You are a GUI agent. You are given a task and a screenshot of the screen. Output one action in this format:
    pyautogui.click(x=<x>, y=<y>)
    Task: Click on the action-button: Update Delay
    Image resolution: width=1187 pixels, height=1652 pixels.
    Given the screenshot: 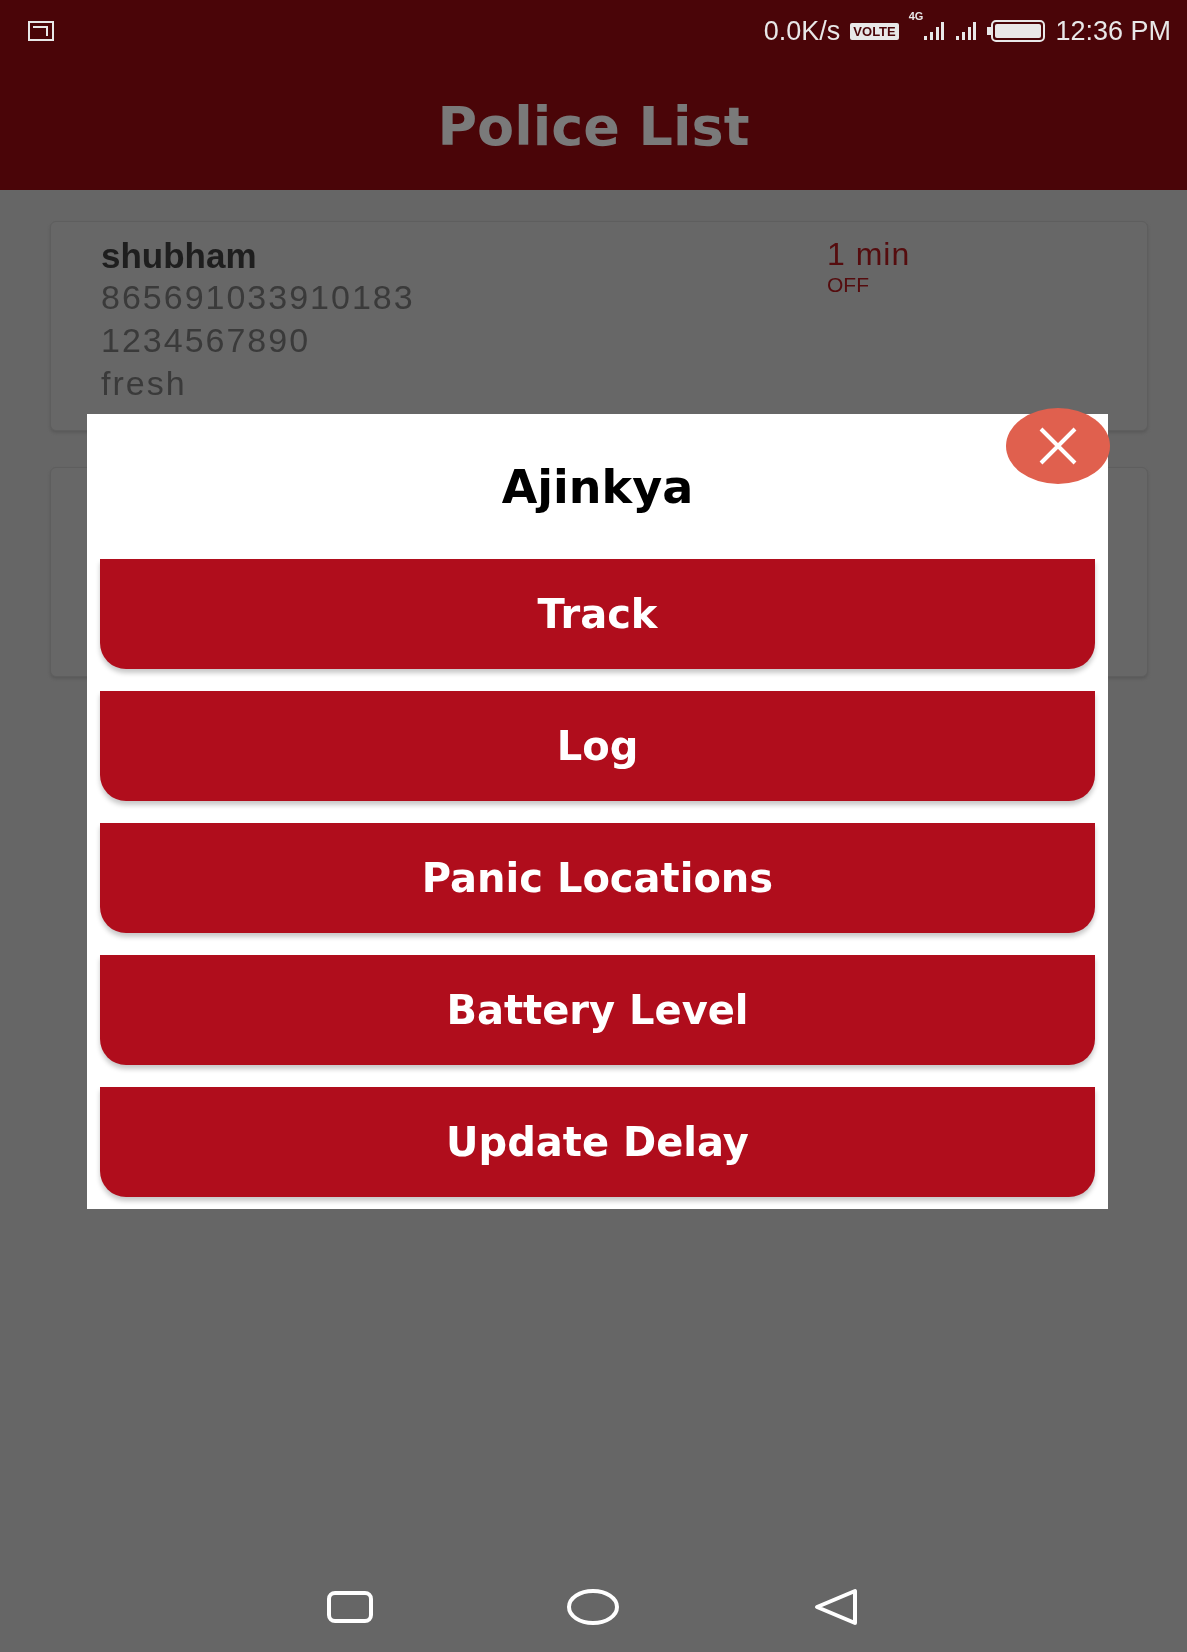 What is the action you would take?
    pyautogui.click(x=597, y=1142)
    